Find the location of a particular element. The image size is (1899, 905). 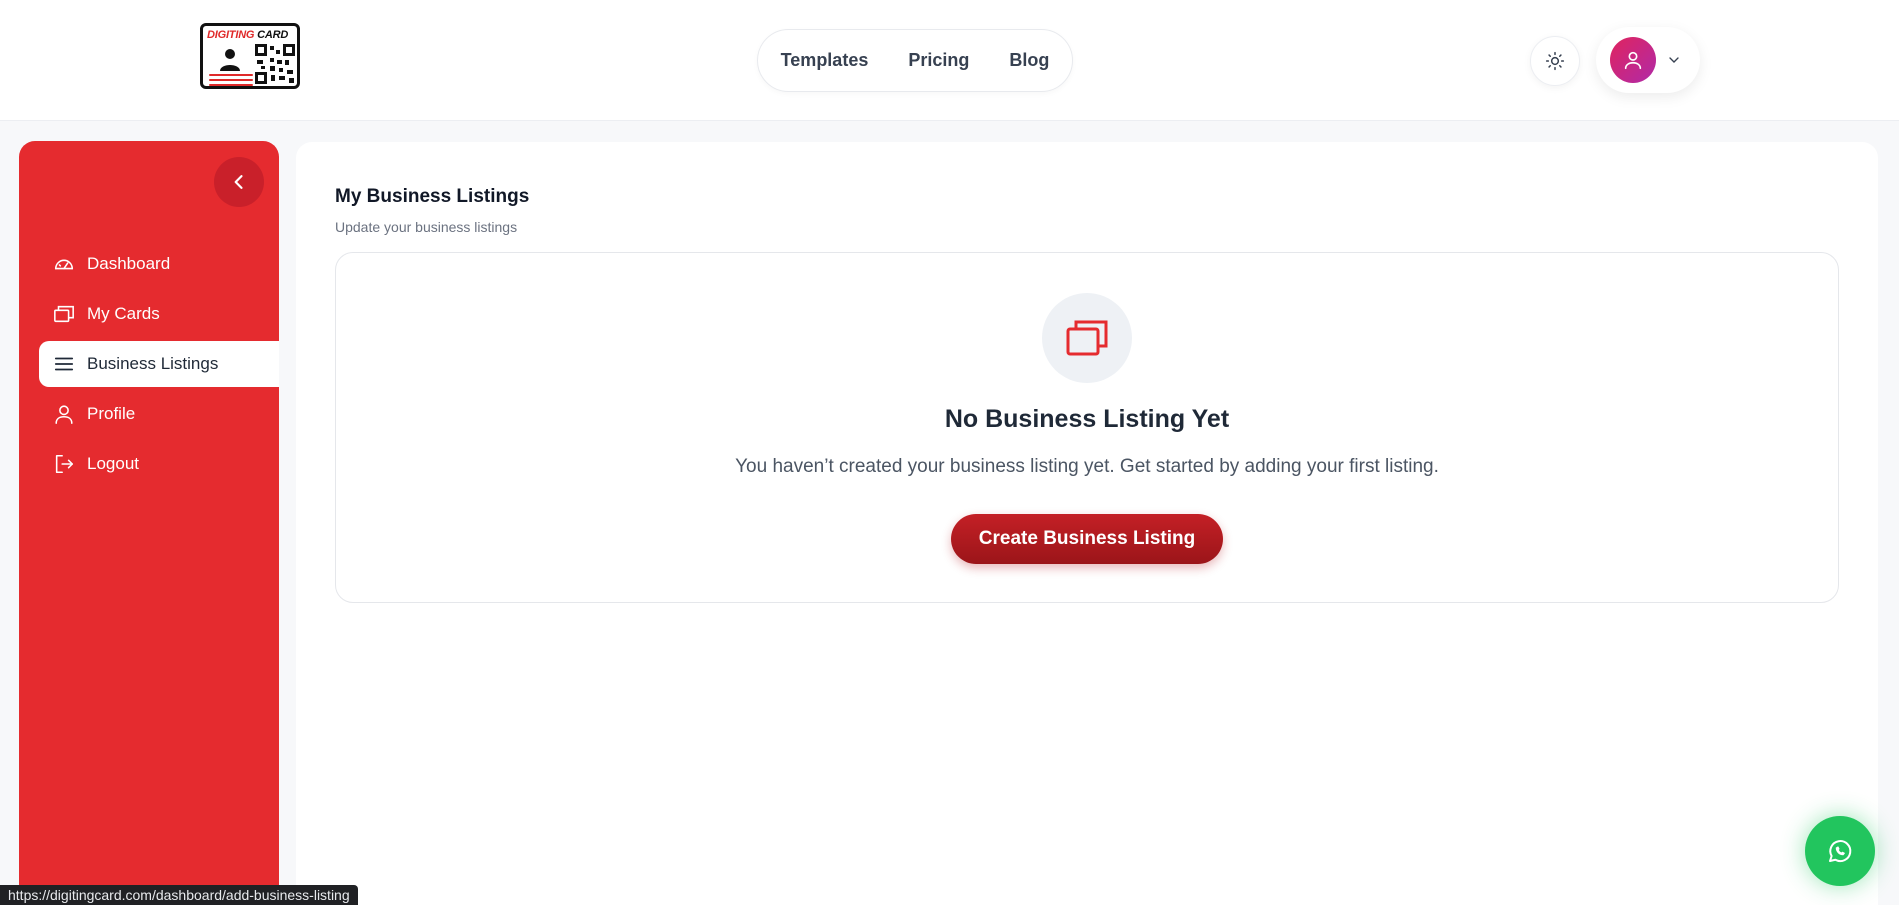

empty-state-icon-circle is located at coordinates (1087, 338).